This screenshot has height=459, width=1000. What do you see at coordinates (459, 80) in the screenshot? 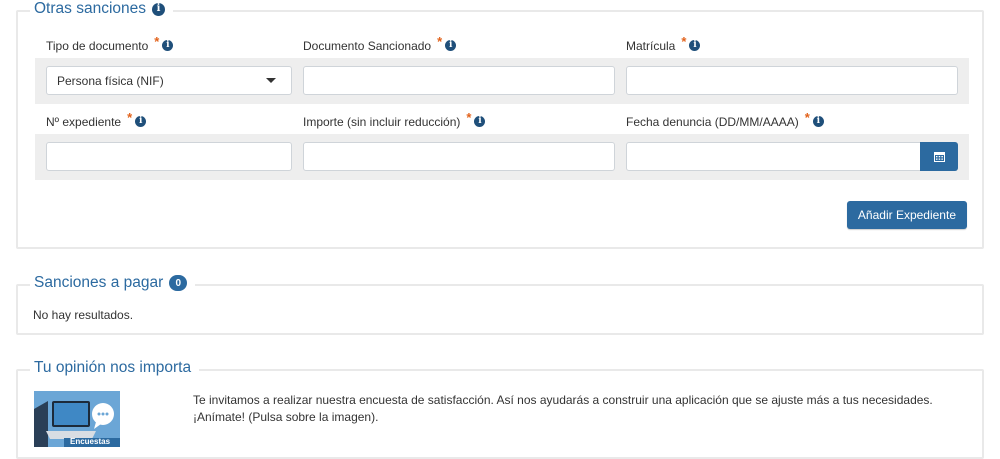
I see `documento-sancionado-input` at bounding box center [459, 80].